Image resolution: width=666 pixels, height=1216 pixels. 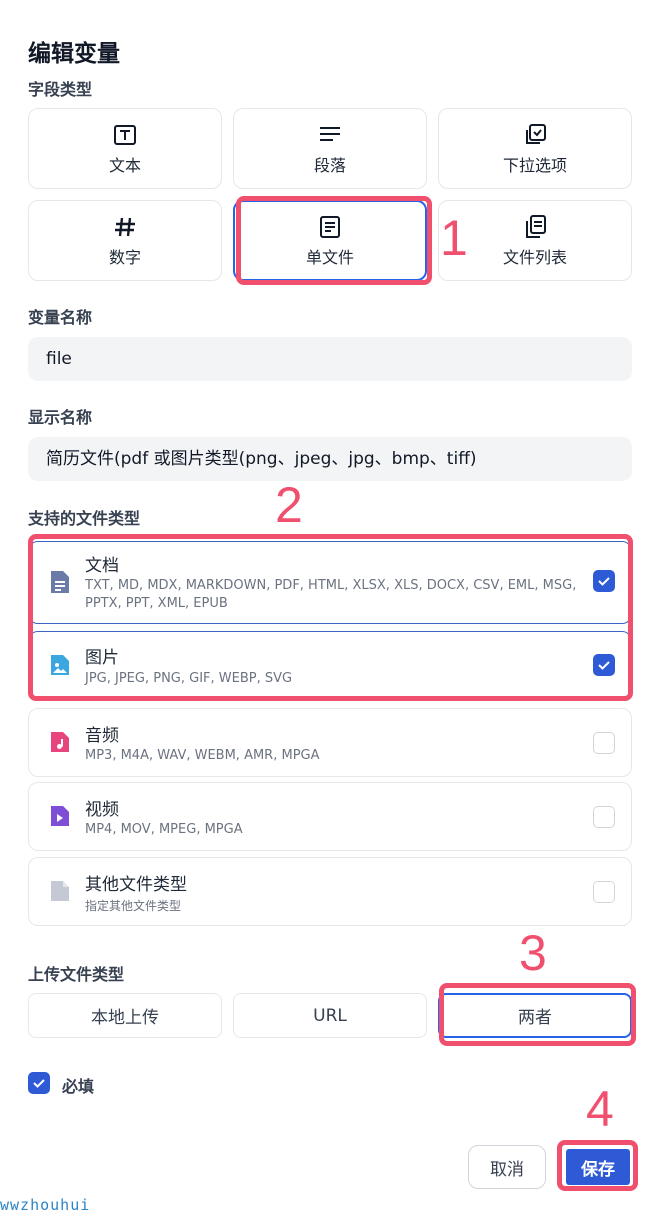 What do you see at coordinates (60, 893) in the screenshot?
I see `other-file-icon` at bounding box center [60, 893].